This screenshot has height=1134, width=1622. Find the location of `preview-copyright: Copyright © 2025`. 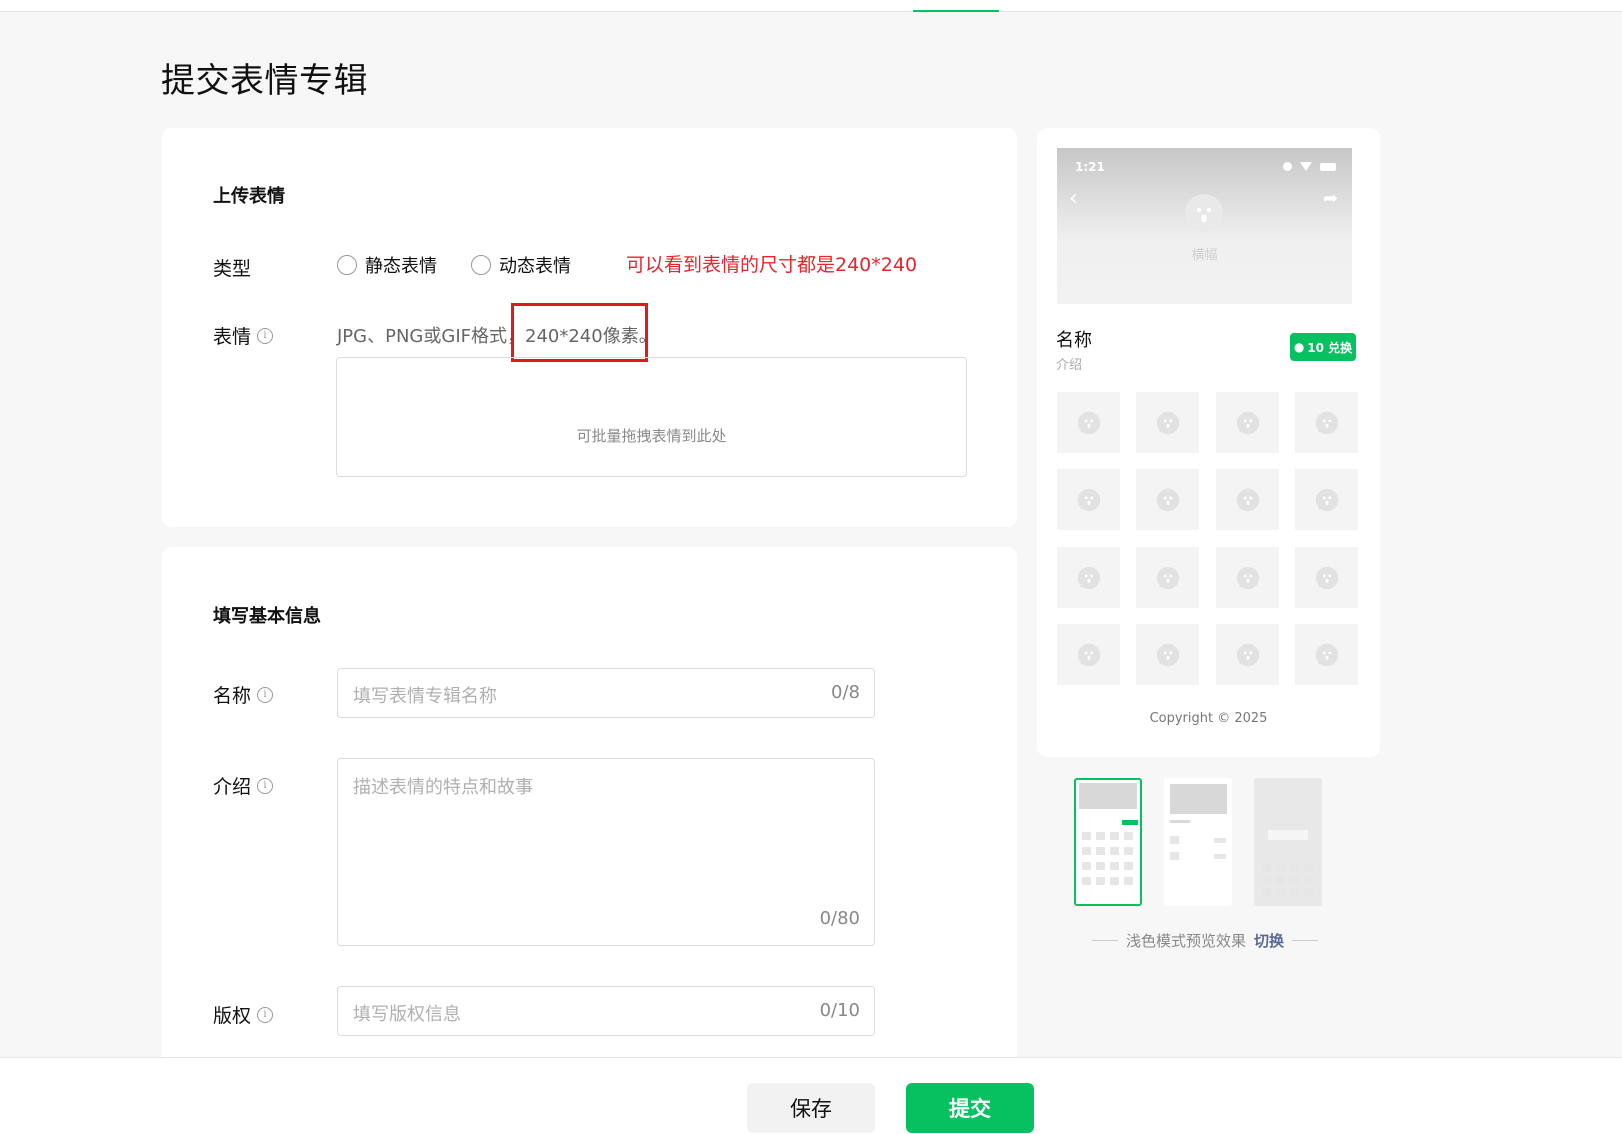

preview-copyright: Copyright © 2025 is located at coordinates (1208, 718).